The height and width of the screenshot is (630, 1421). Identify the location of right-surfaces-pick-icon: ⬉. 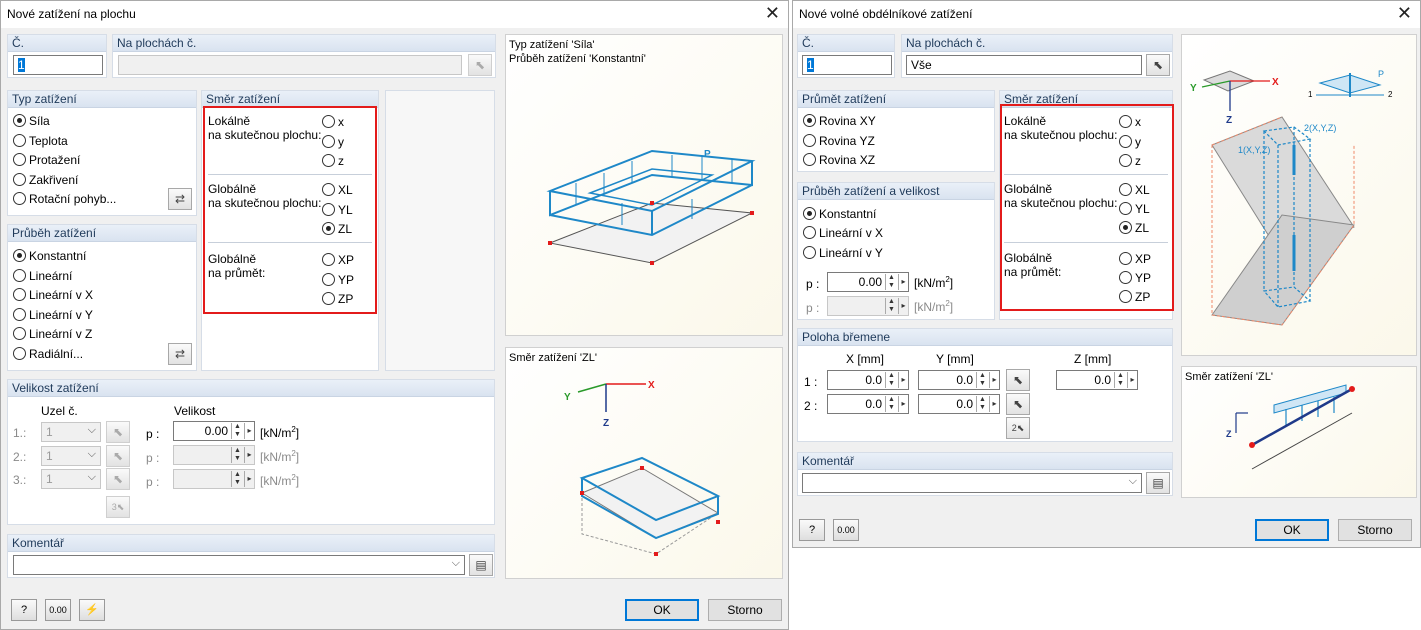
(1158, 65).